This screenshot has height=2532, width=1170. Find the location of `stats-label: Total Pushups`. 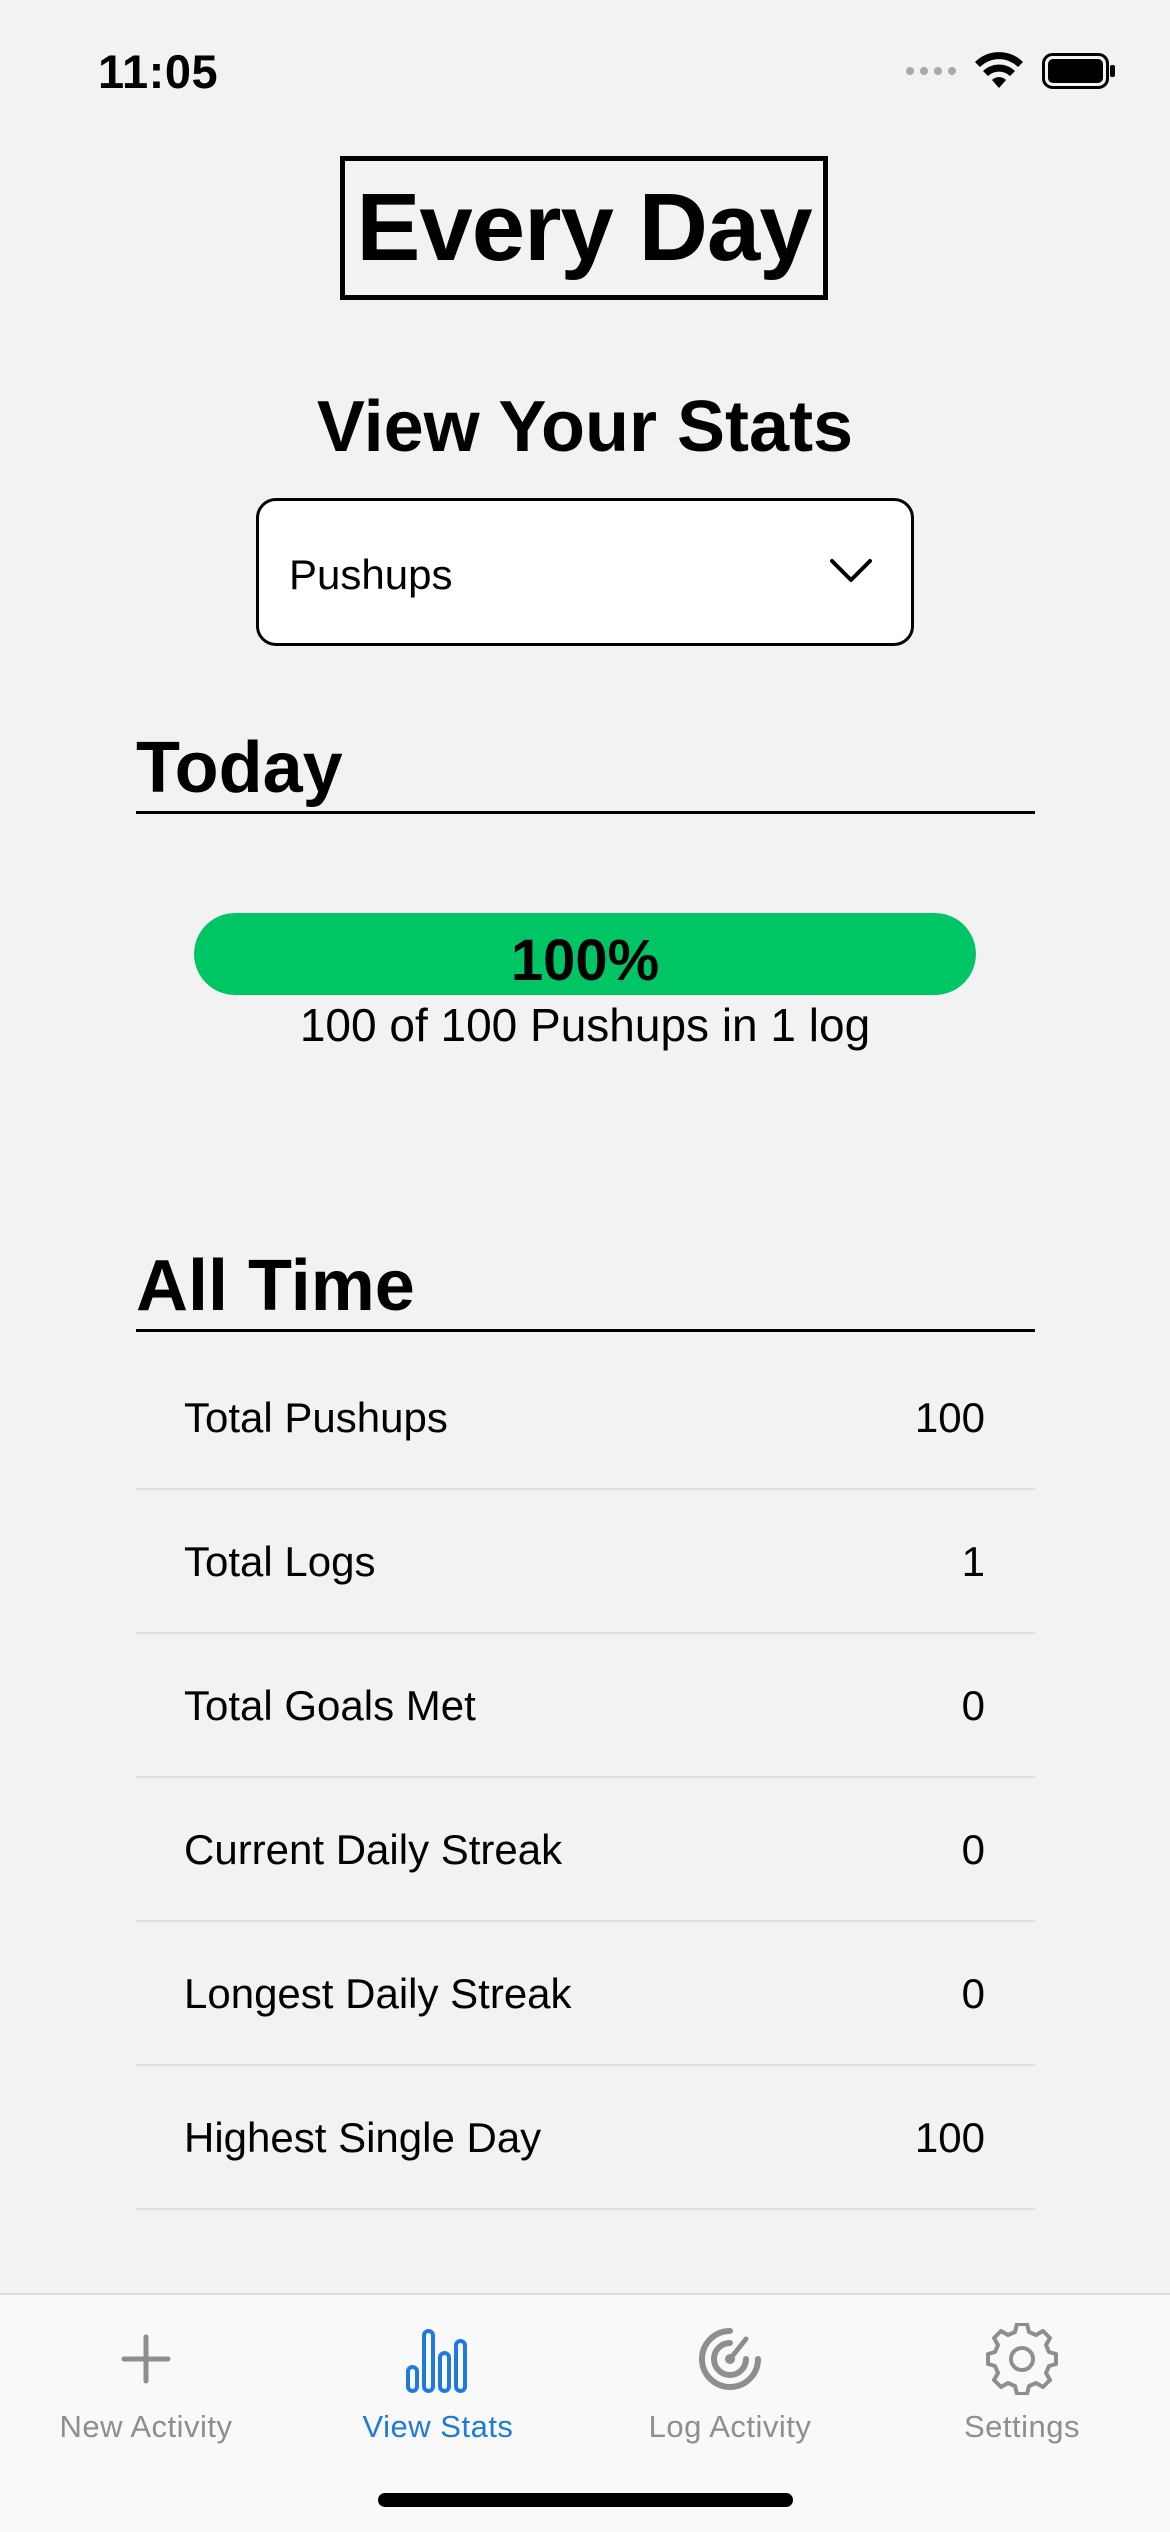

stats-label: Total Pushups is located at coordinates (316, 1417).